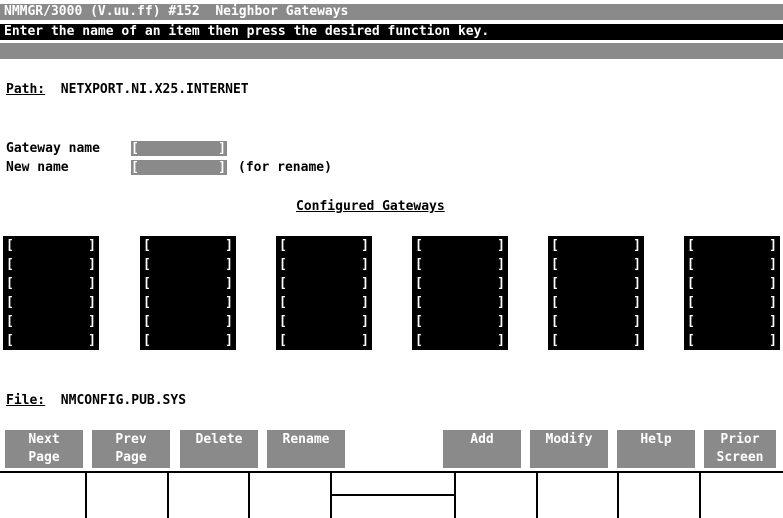  I want to click on path-value: NETXPORT.NI.X25.INTERNET, so click(154, 89).